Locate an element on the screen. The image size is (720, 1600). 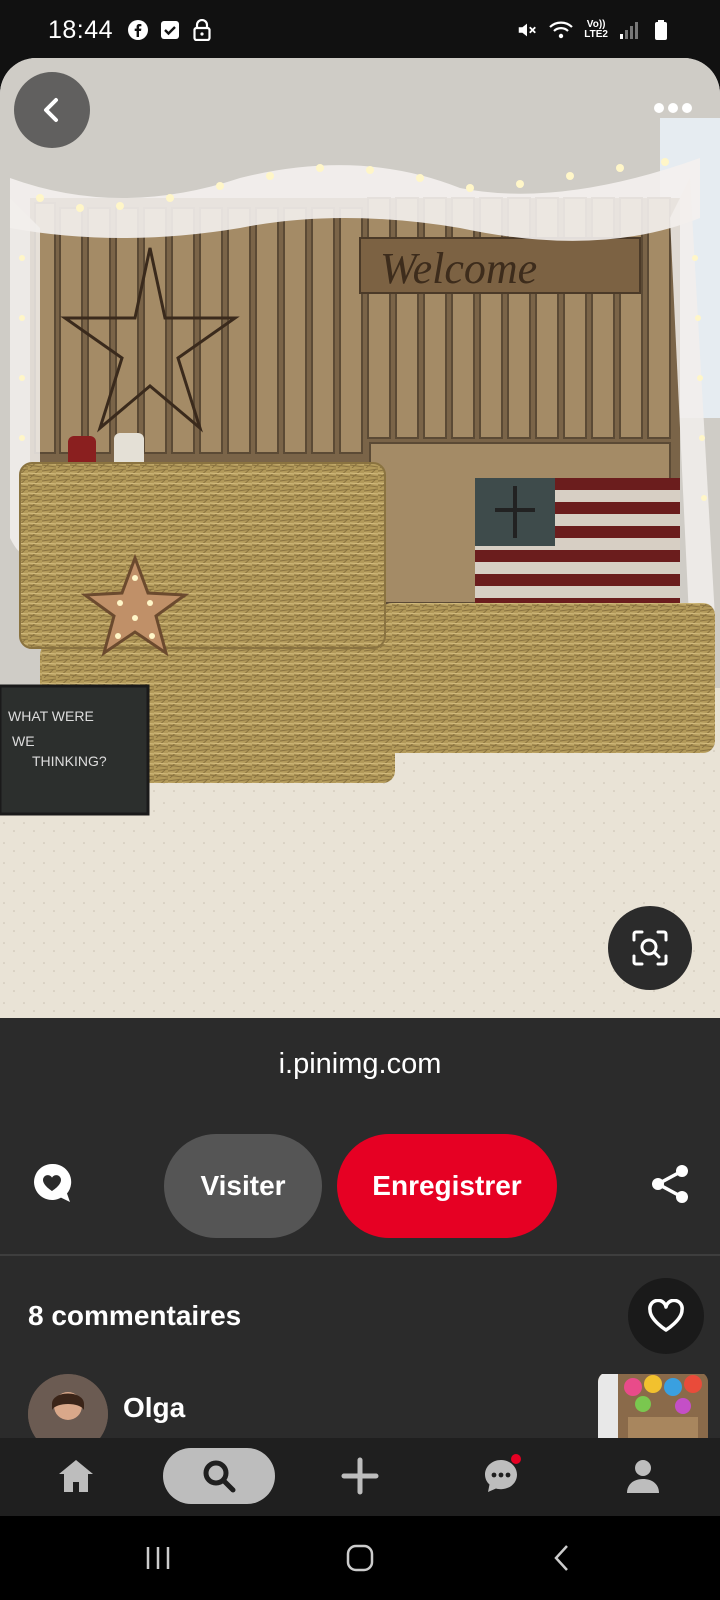
comment-button is located at coordinates (52, 1184).